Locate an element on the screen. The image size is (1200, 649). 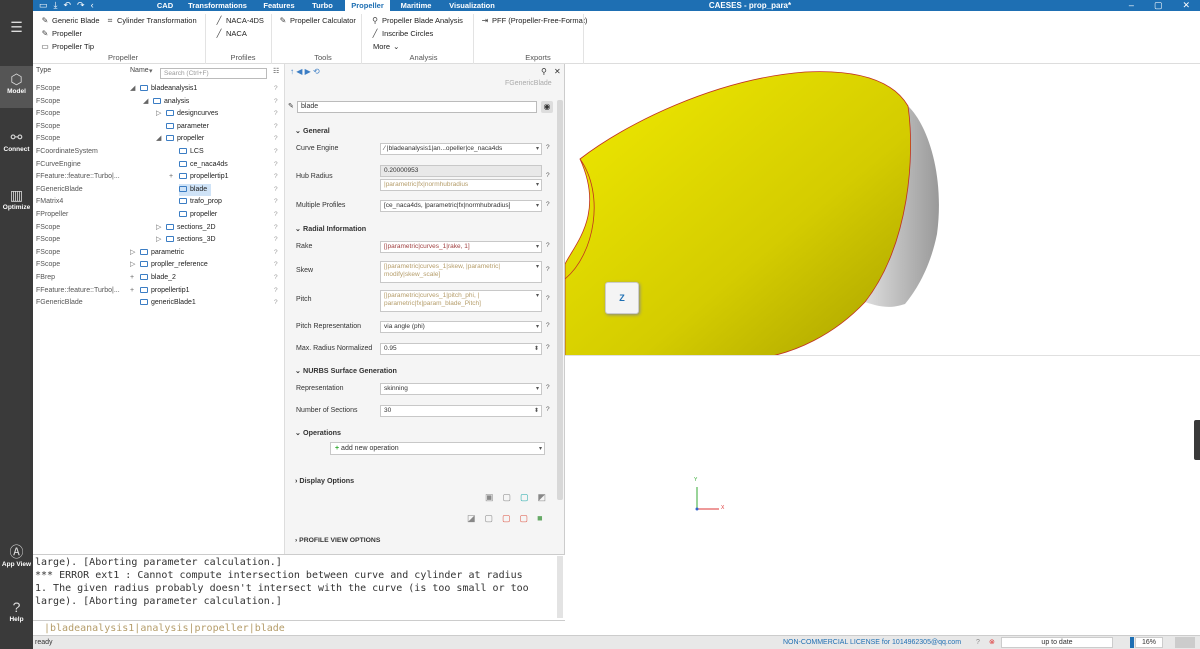
shaded-icon: ▣ is located at coordinates (489, 497).